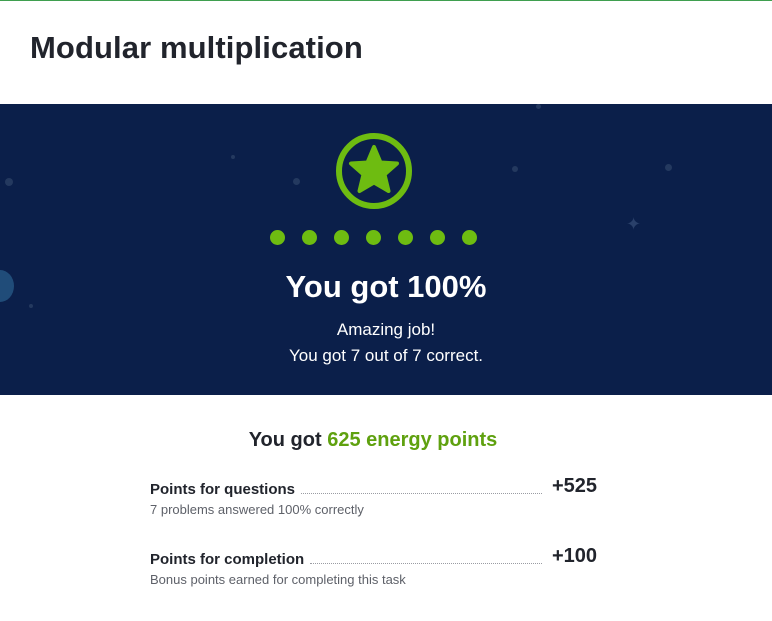 The height and width of the screenshot is (621, 772). What do you see at coordinates (412, 440) in the screenshot?
I see `energy-points-total: 625 energy points` at bounding box center [412, 440].